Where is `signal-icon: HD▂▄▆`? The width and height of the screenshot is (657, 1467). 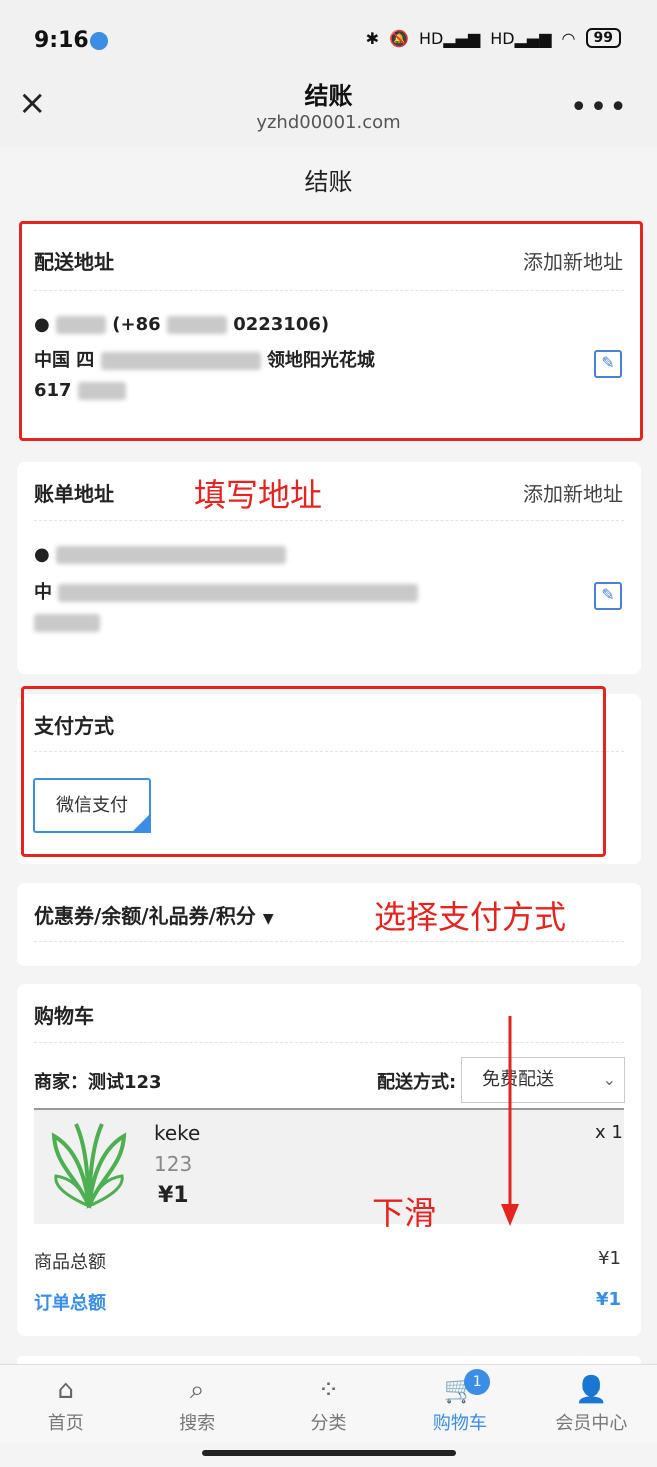 signal-icon: HD▂▄▆ is located at coordinates (449, 38).